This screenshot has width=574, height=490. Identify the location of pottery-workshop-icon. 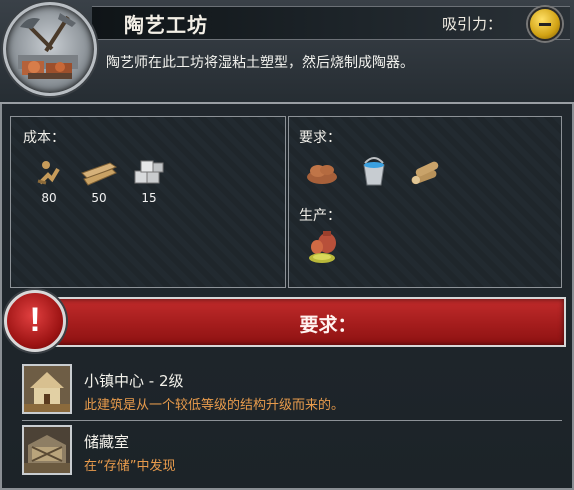
(48, 46).